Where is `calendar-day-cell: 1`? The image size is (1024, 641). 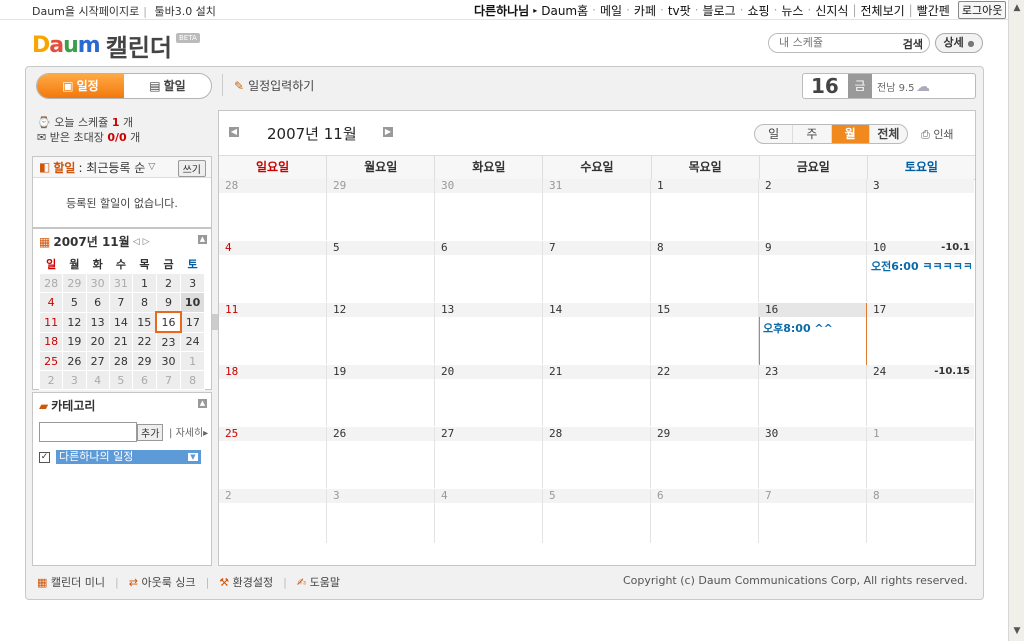
calendar-day-cell: 1 is located at coordinates (920, 457).